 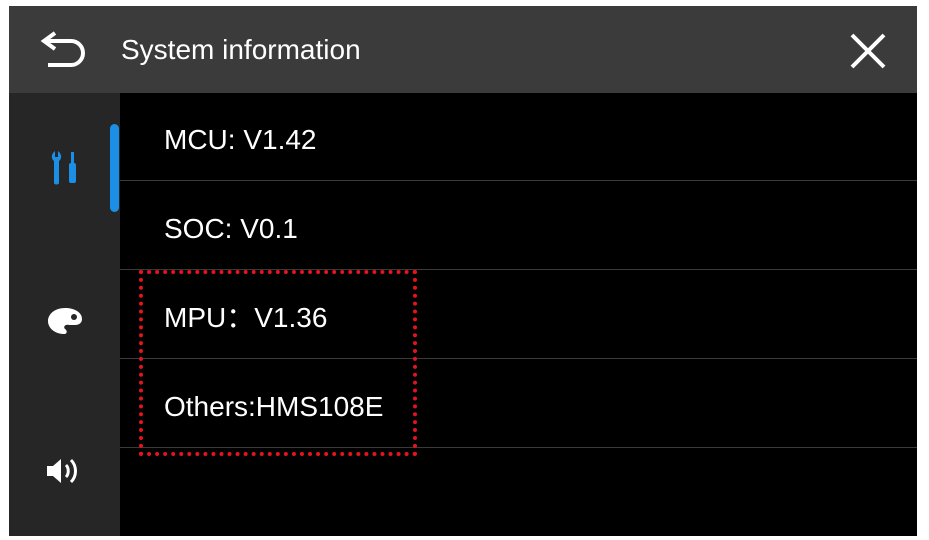 I want to click on tools-icon, so click(x=63, y=168).